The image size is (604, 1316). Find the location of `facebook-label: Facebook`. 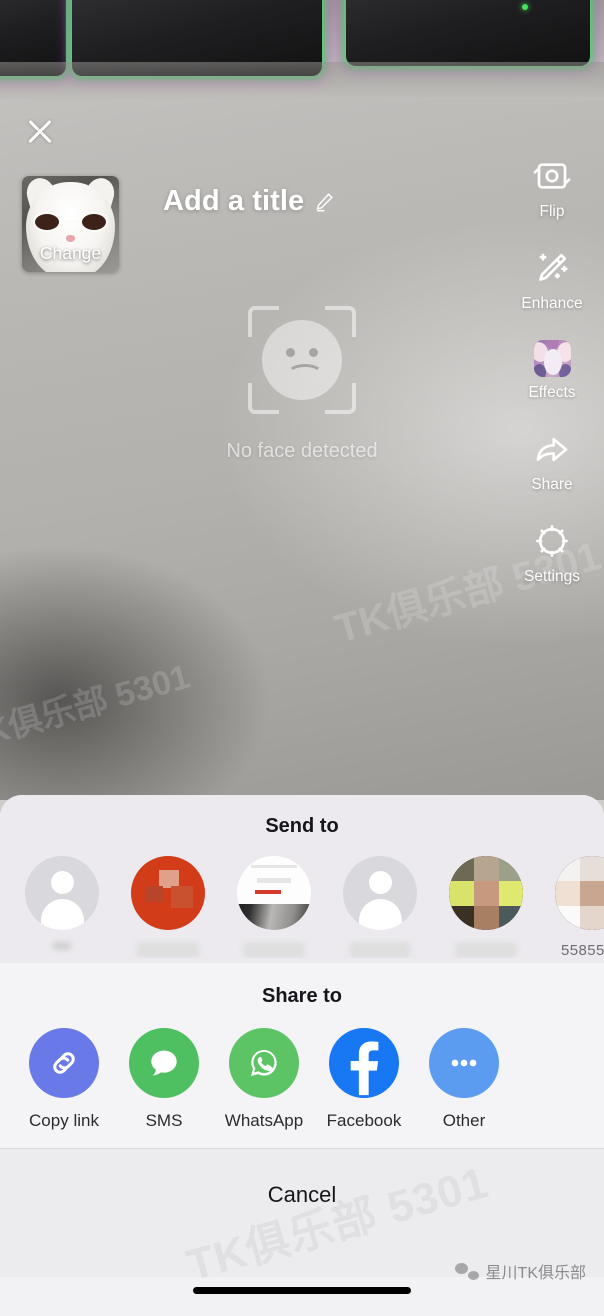

facebook-label: Facebook is located at coordinates (364, 1120).